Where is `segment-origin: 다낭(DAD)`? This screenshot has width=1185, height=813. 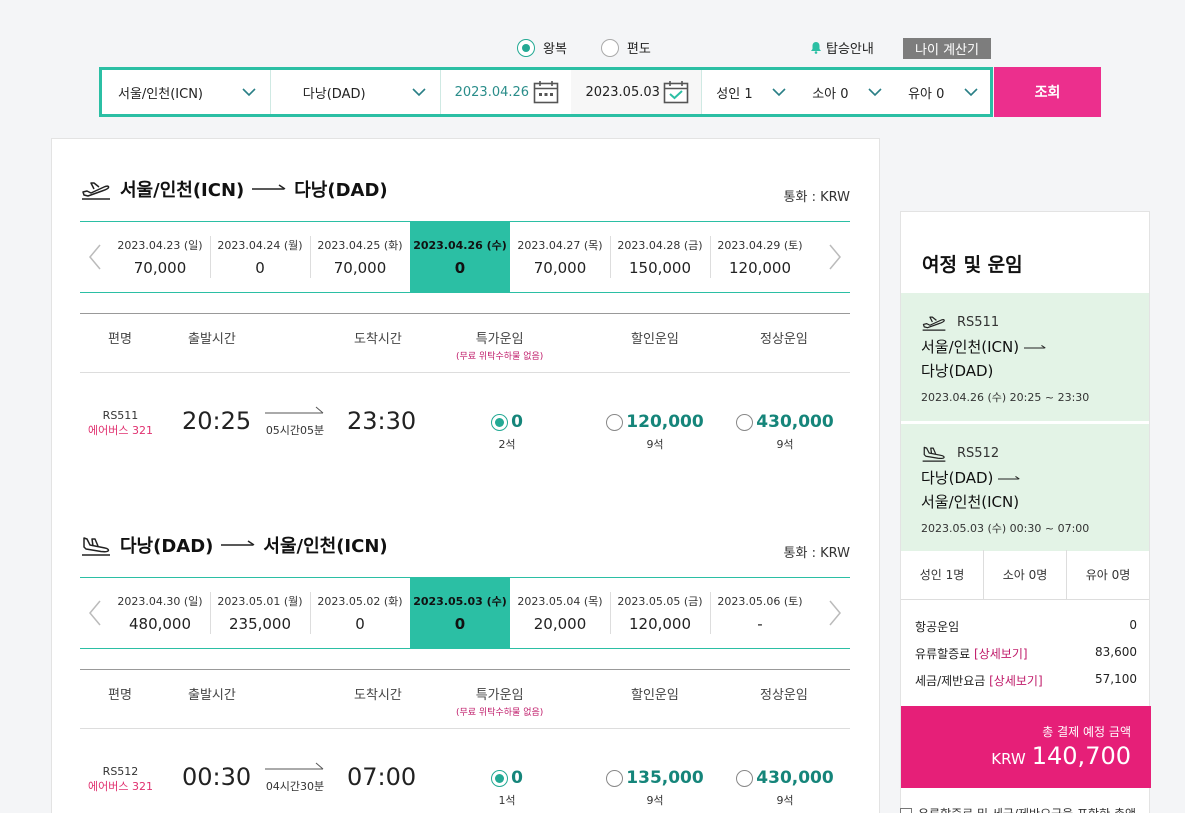
segment-origin: 다낭(DAD) is located at coordinates (957, 478).